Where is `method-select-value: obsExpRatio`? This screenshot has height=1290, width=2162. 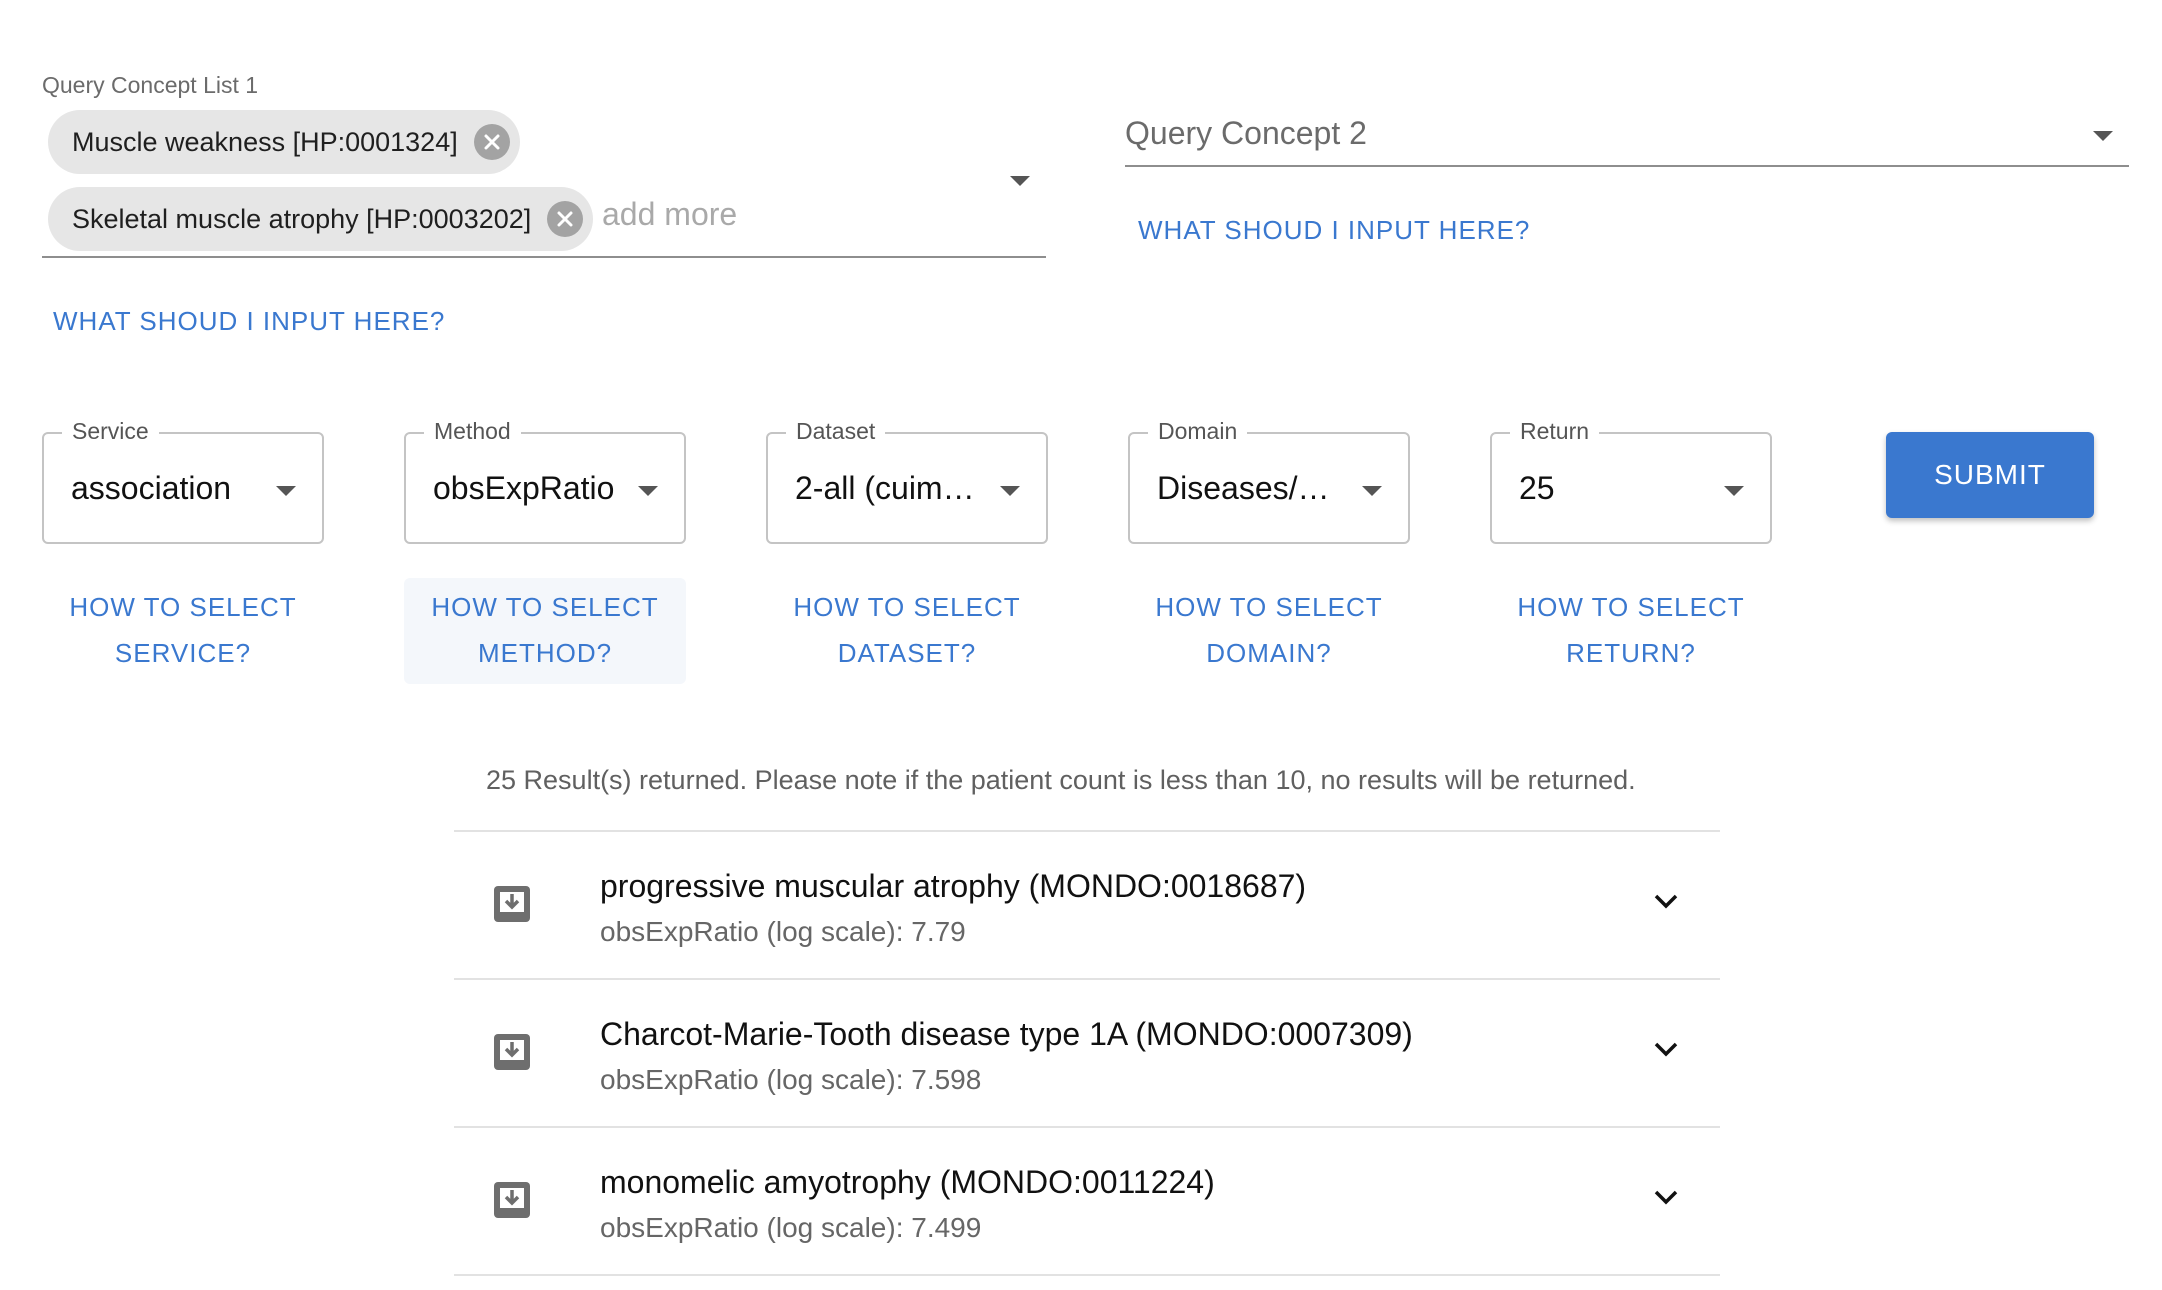
method-select-value: obsExpRatio is located at coordinates (524, 488).